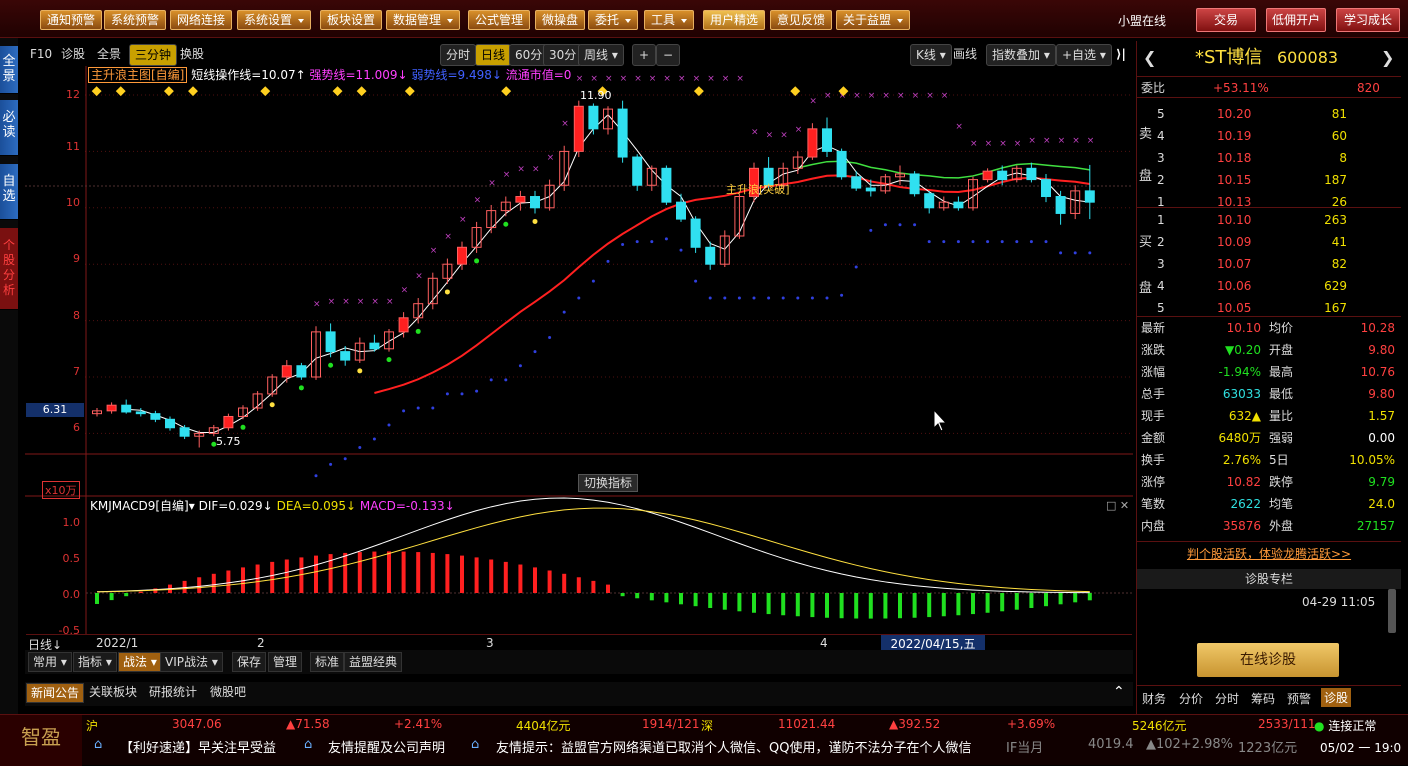 This screenshot has width=1408, height=766. Describe the element at coordinates (867, 20) in the screenshot. I see `menu-label: 关于益盟` at that location.